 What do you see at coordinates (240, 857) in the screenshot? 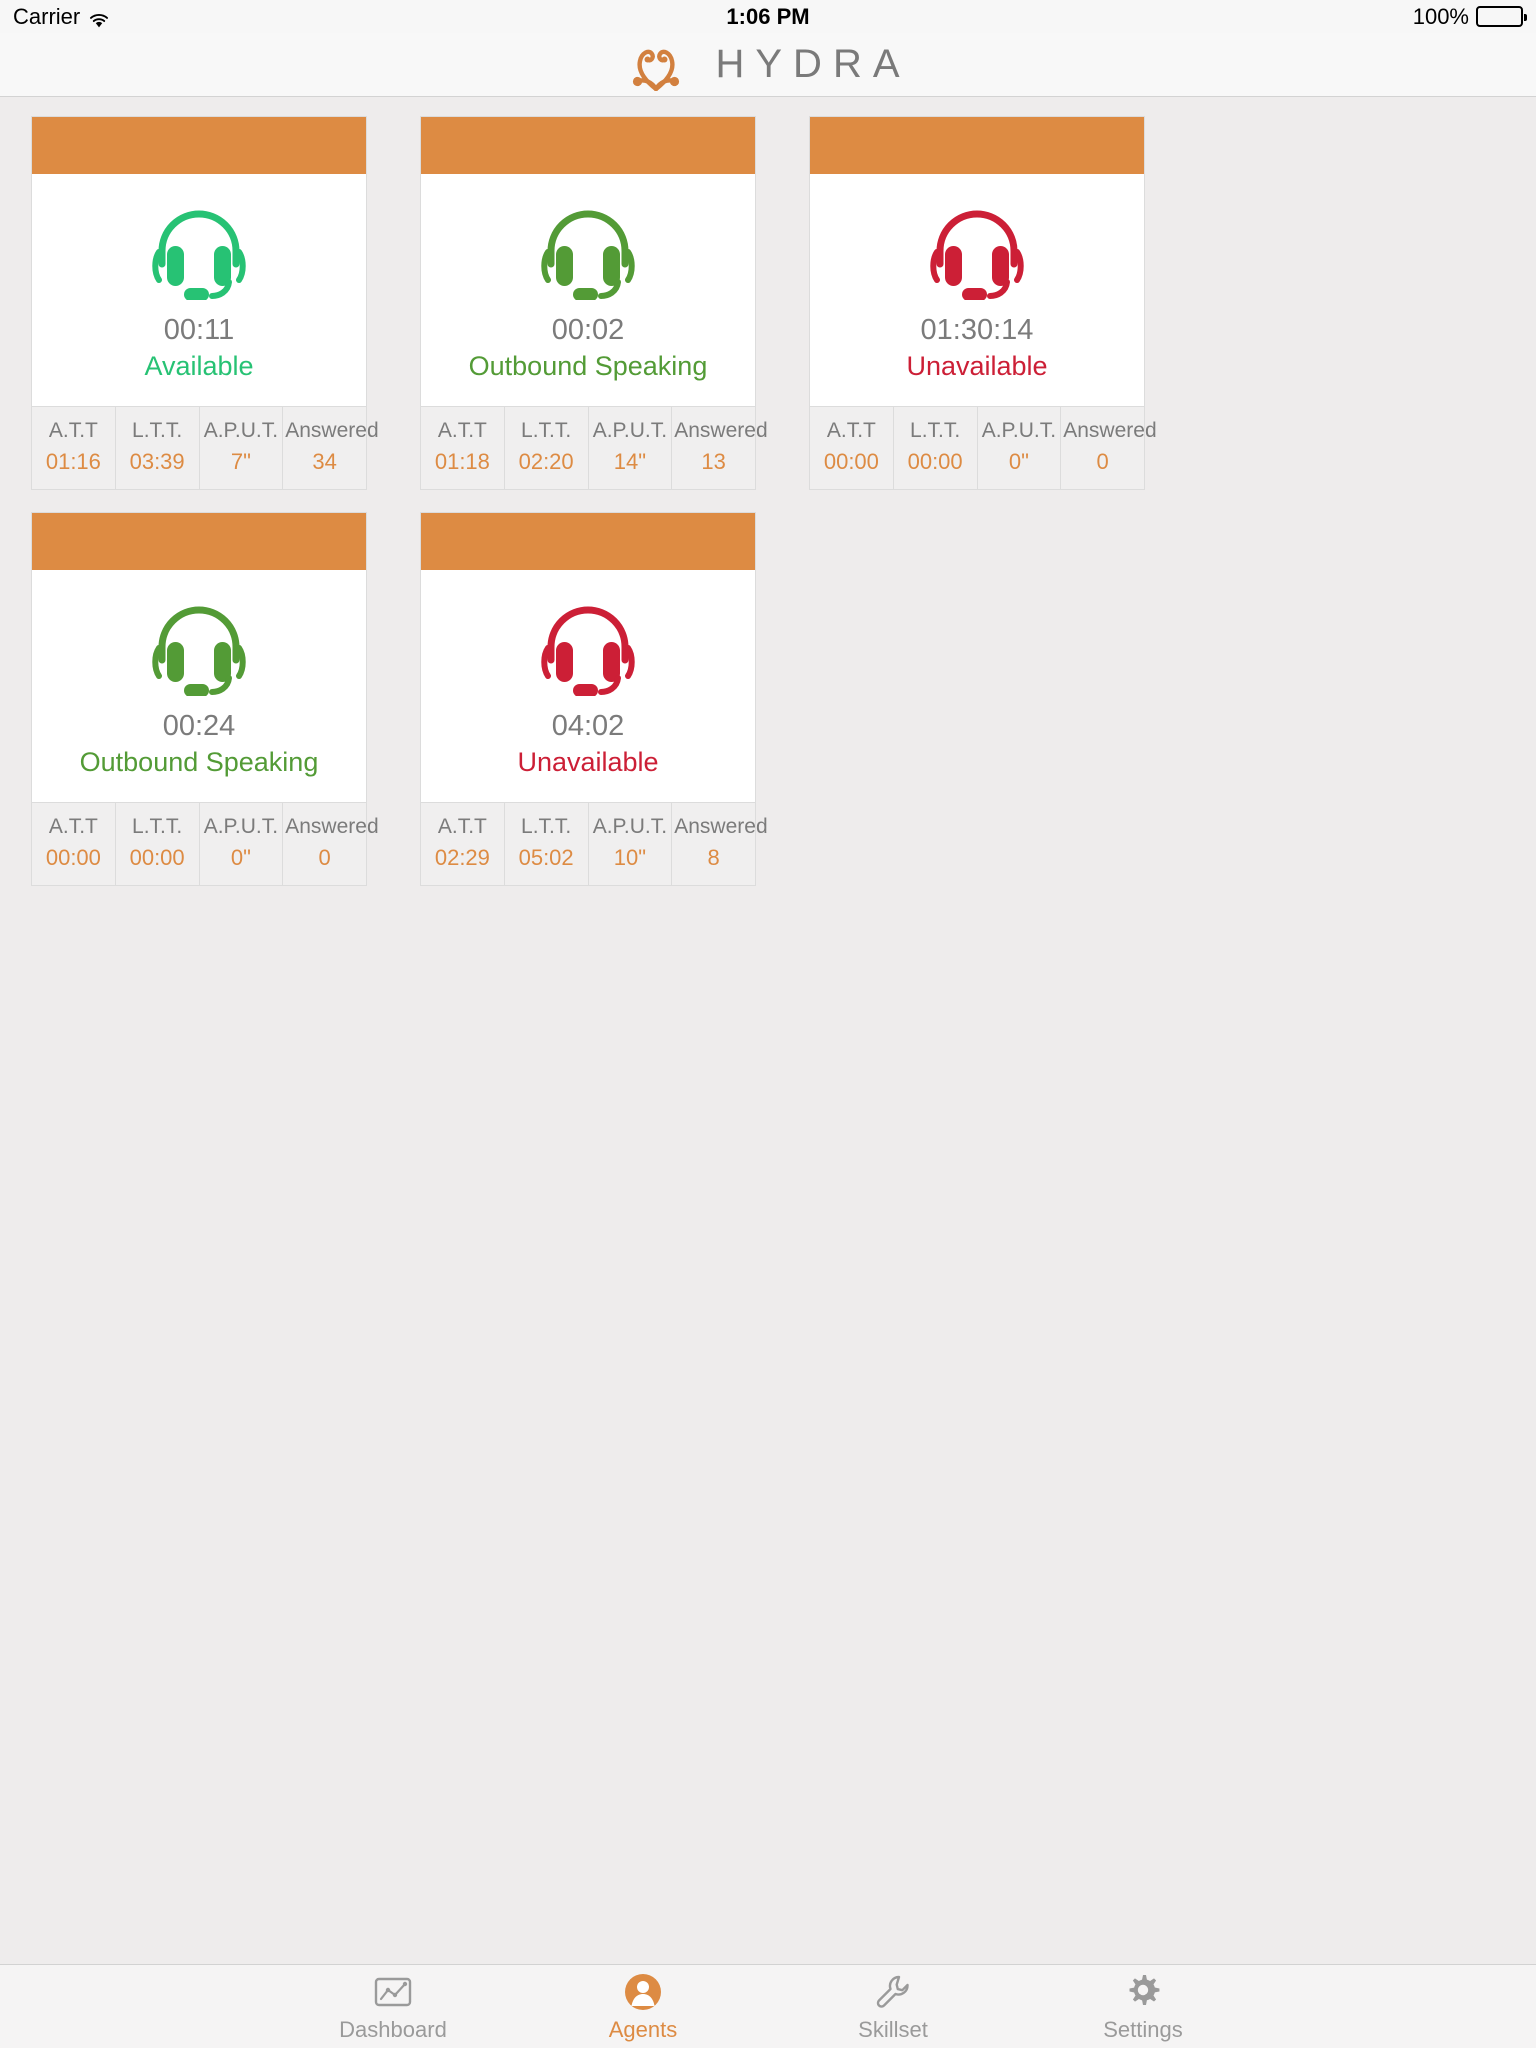
I see `stat-value: 0"` at bounding box center [240, 857].